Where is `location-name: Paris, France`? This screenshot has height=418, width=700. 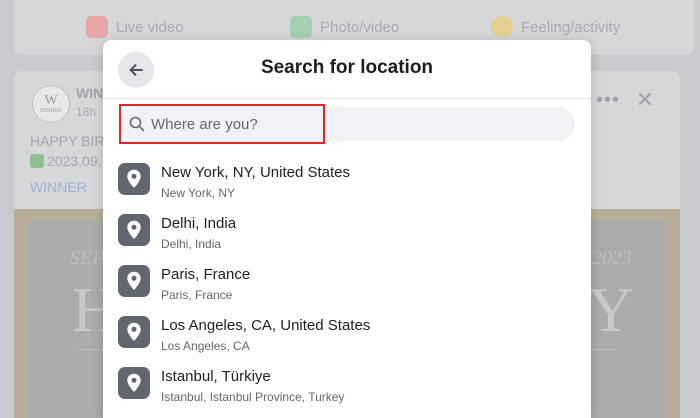 location-name: Paris, France is located at coordinates (206, 274).